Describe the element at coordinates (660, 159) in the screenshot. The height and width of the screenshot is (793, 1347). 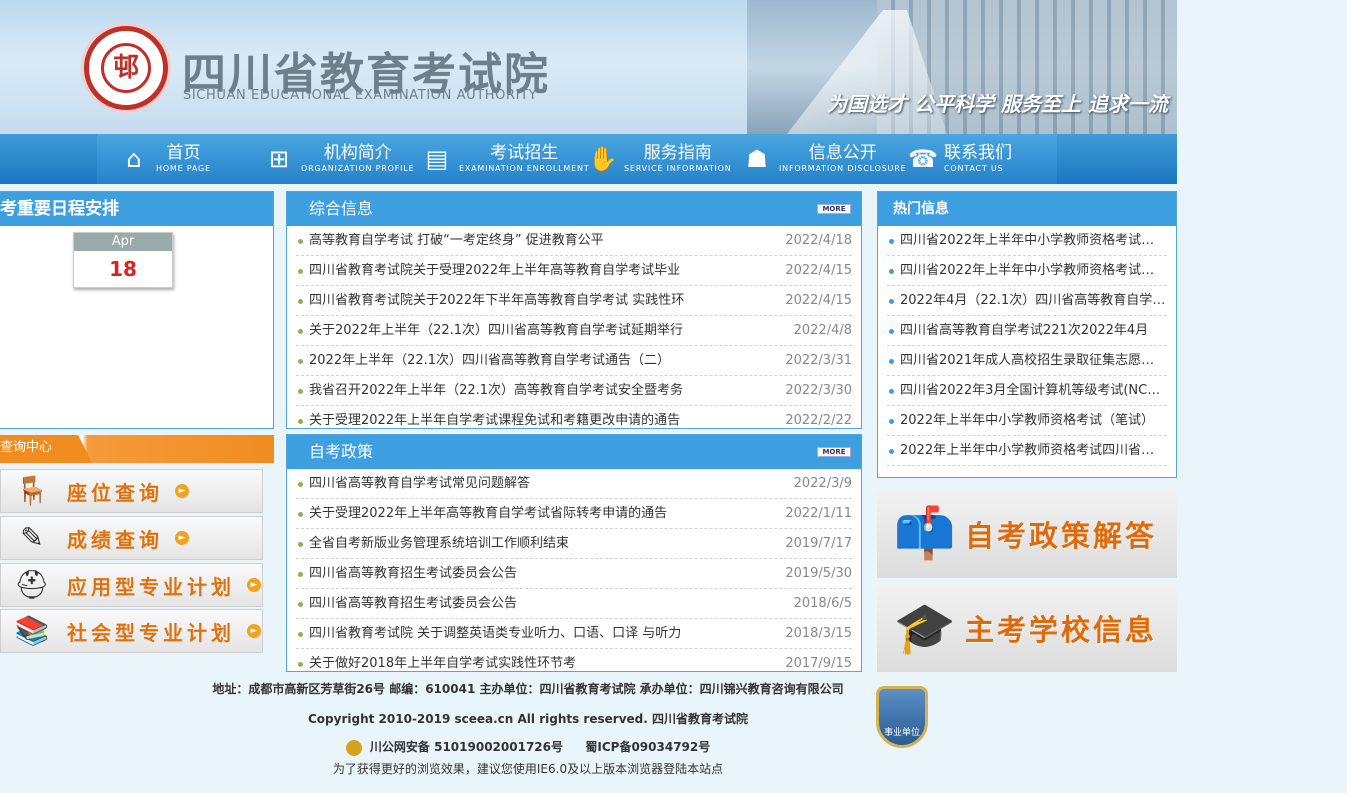
I see `nav-item-4: ✋ 服务指南 SERVICE INFORMATION` at that location.